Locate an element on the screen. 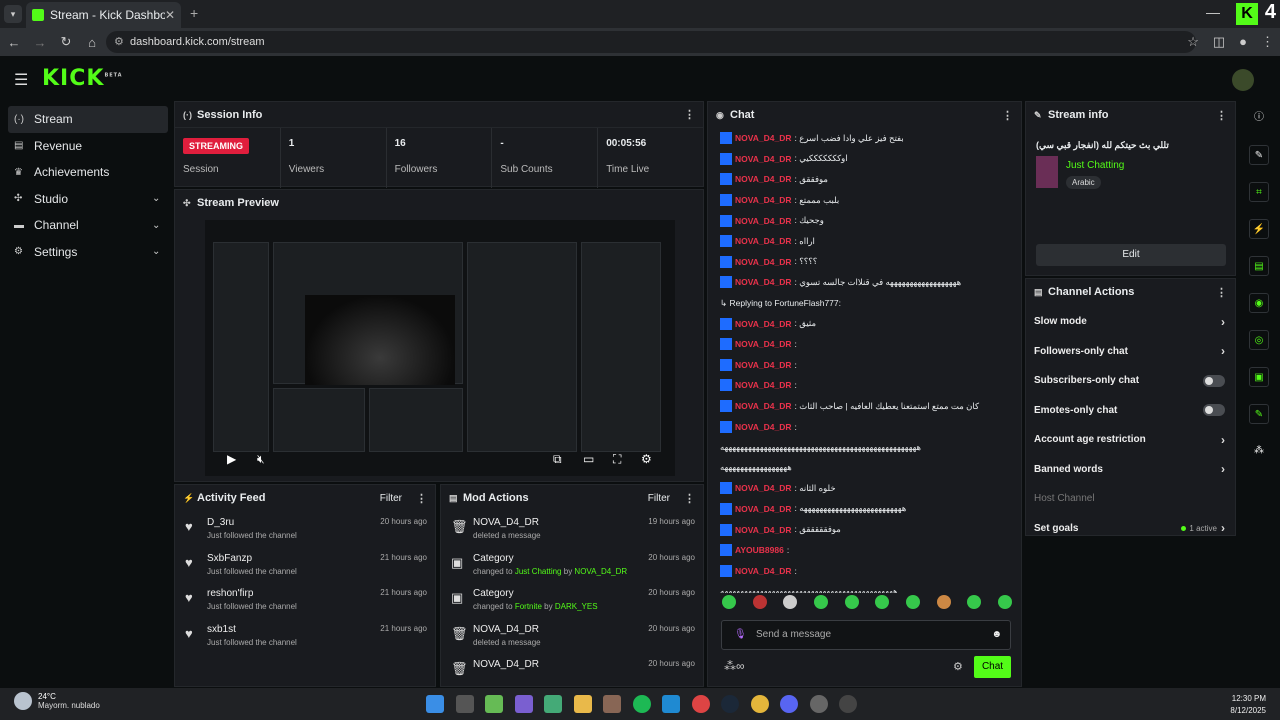  file-explorer-icon is located at coordinates (582, 704).